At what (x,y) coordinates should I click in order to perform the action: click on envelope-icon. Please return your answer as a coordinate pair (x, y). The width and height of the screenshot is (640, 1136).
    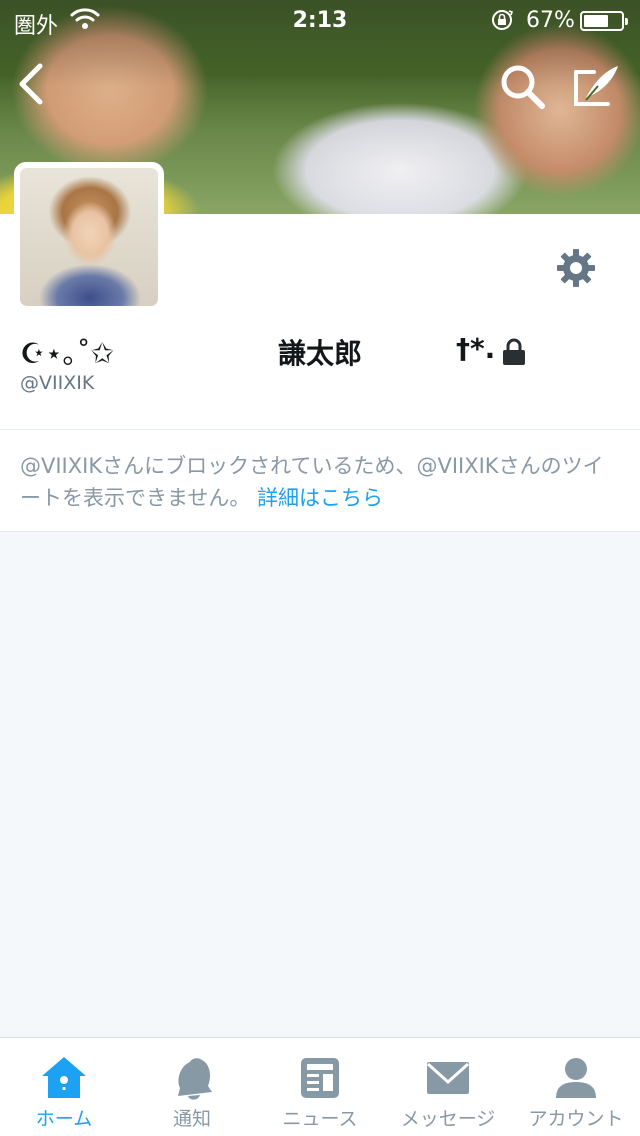
    Looking at the image, I should click on (448, 1078).